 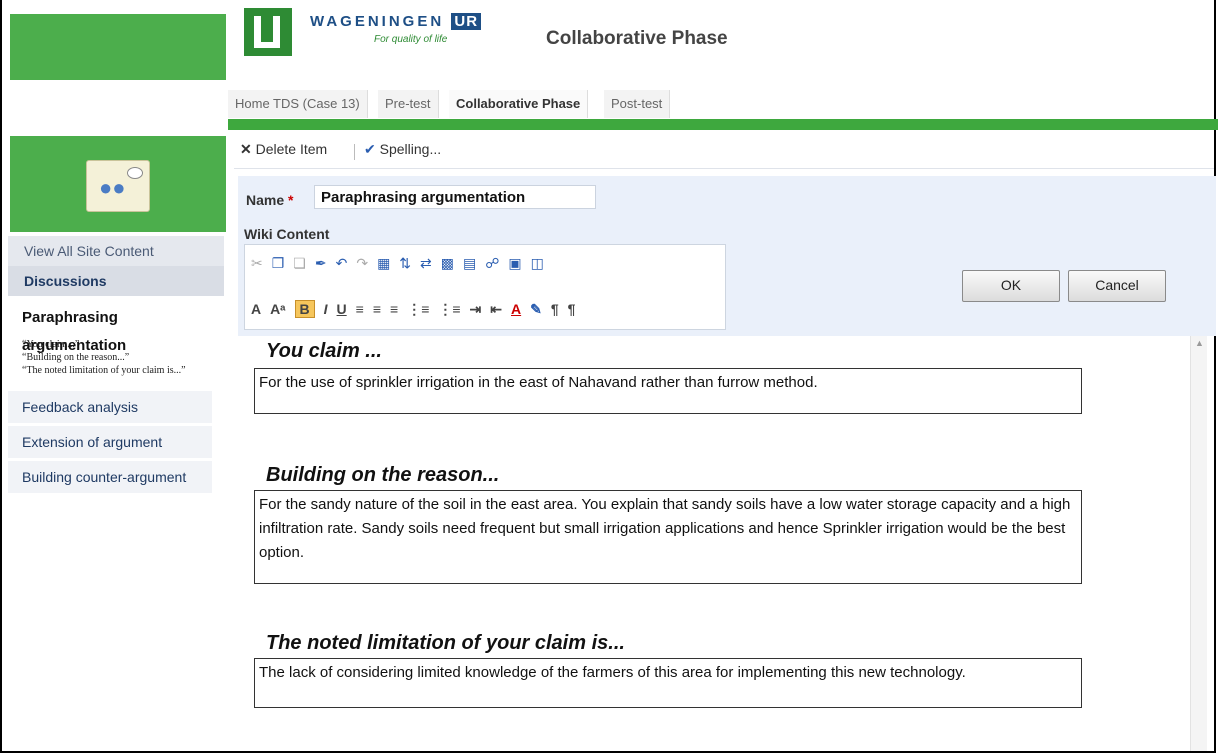 I want to click on name-field: Paraphrasing argumentation, so click(x=455, y=197).